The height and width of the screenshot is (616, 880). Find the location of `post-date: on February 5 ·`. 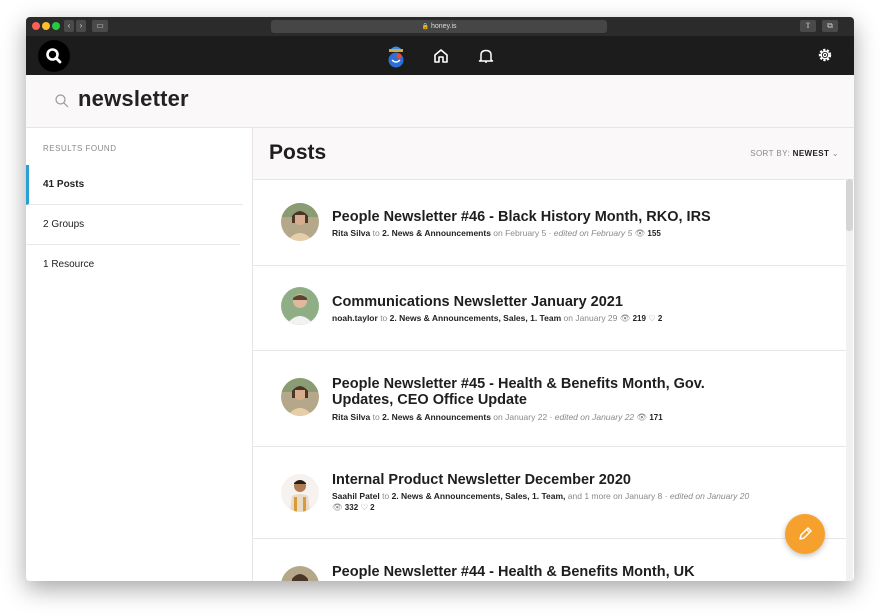

post-date: on February 5 · is located at coordinates (522, 233).